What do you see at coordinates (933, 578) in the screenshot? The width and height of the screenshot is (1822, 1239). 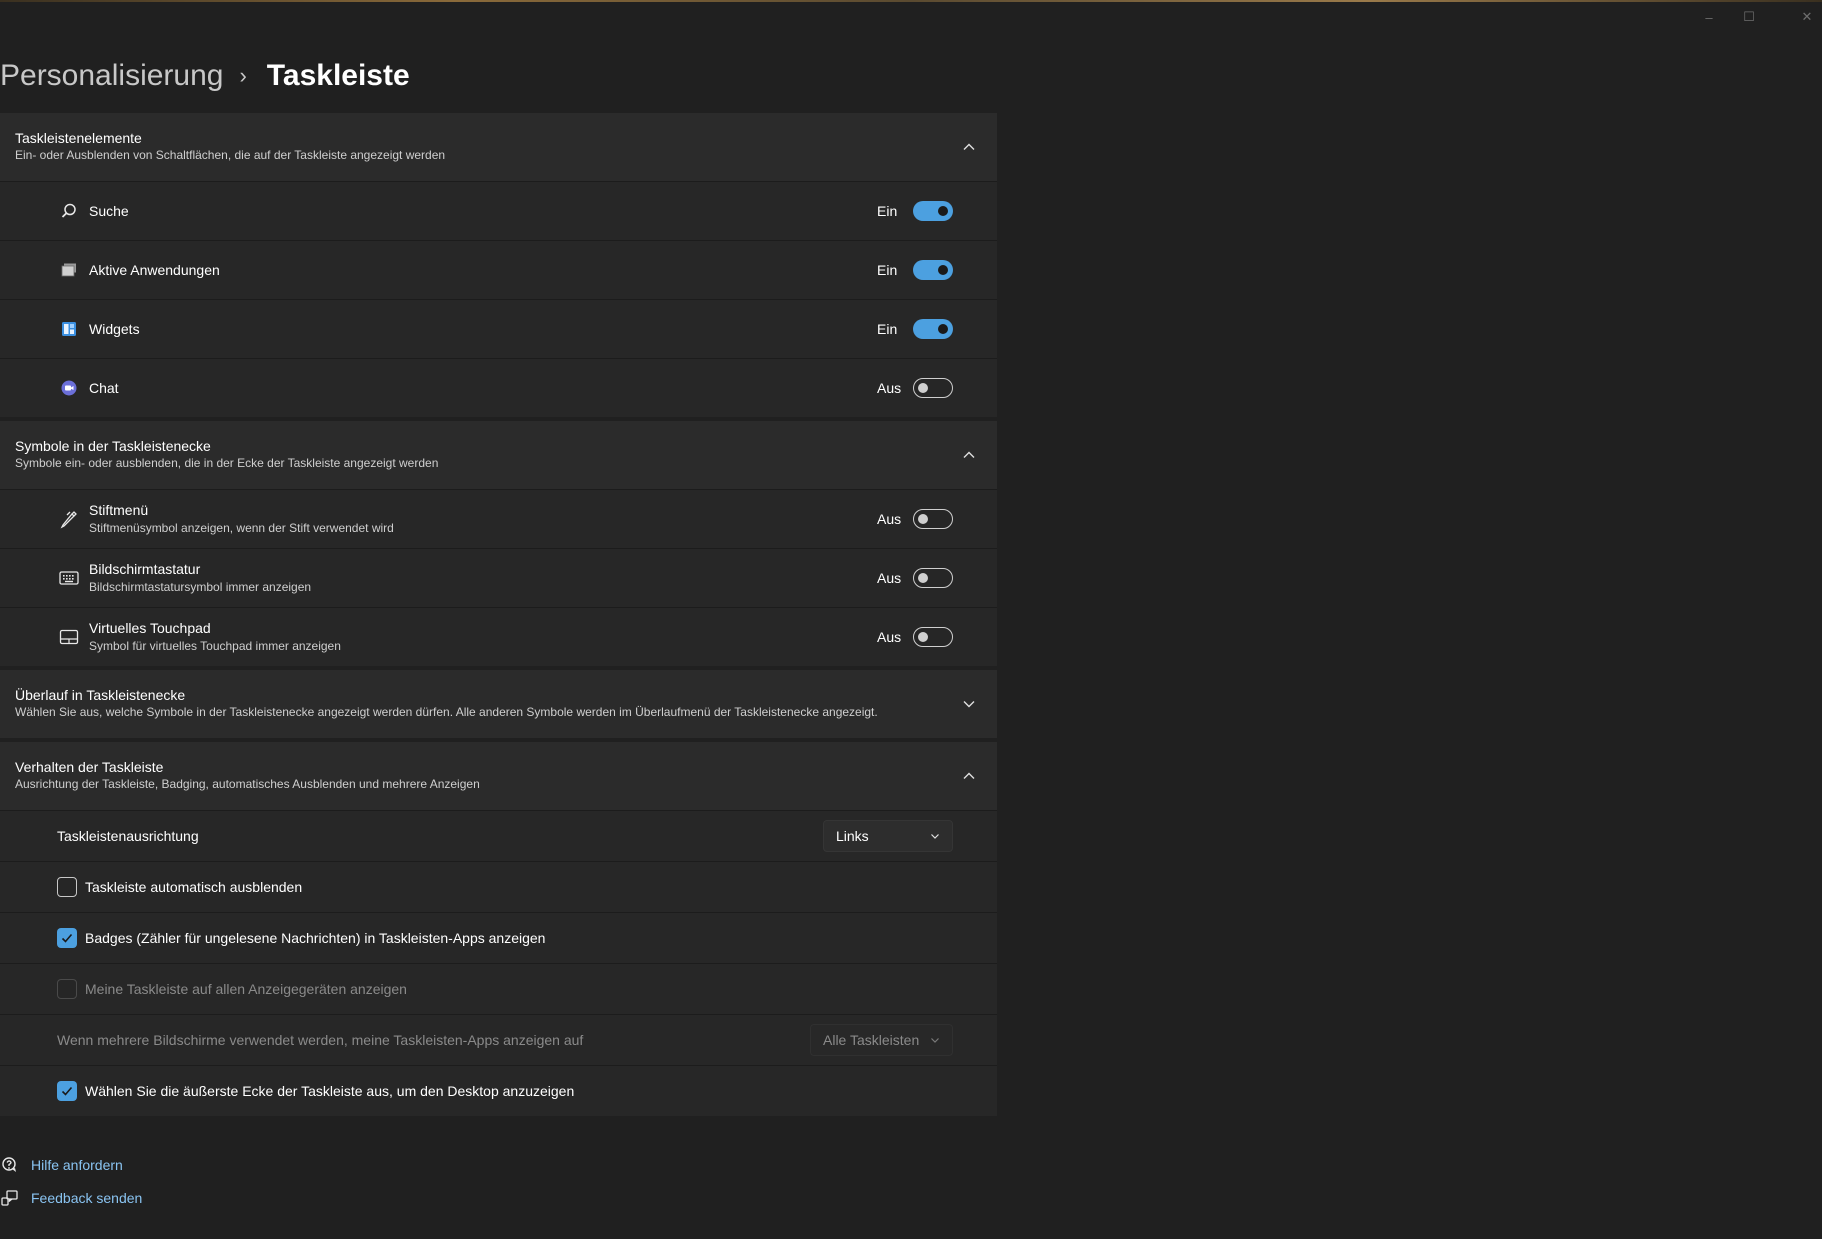 I see `touch-keyboard-toggle` at bounding box center [933, 578].